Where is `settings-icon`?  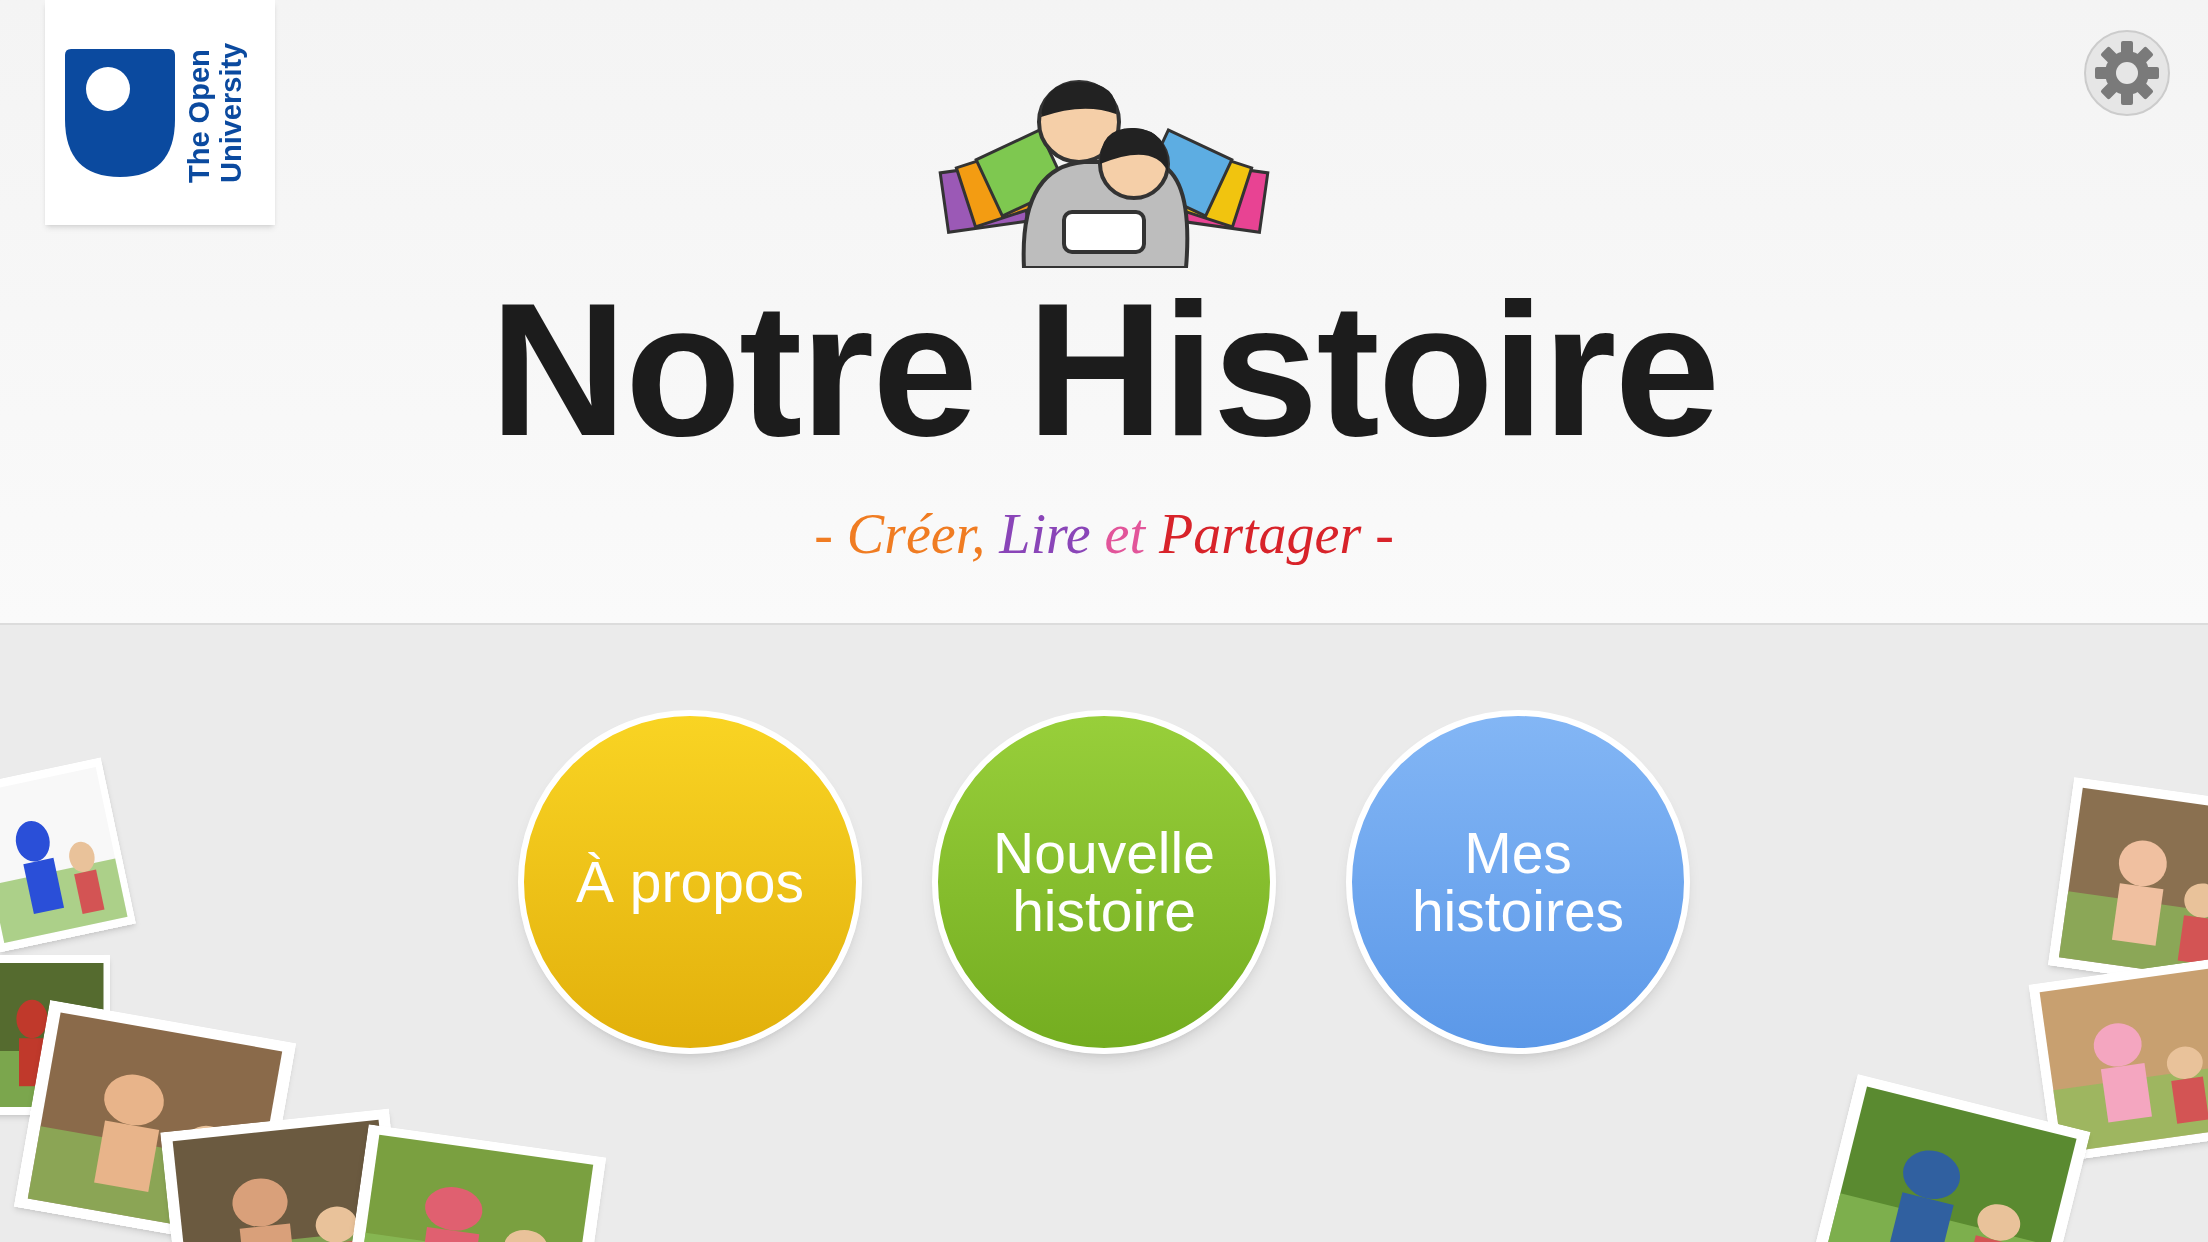 settings-icon is located at coordinates (2127, 73).